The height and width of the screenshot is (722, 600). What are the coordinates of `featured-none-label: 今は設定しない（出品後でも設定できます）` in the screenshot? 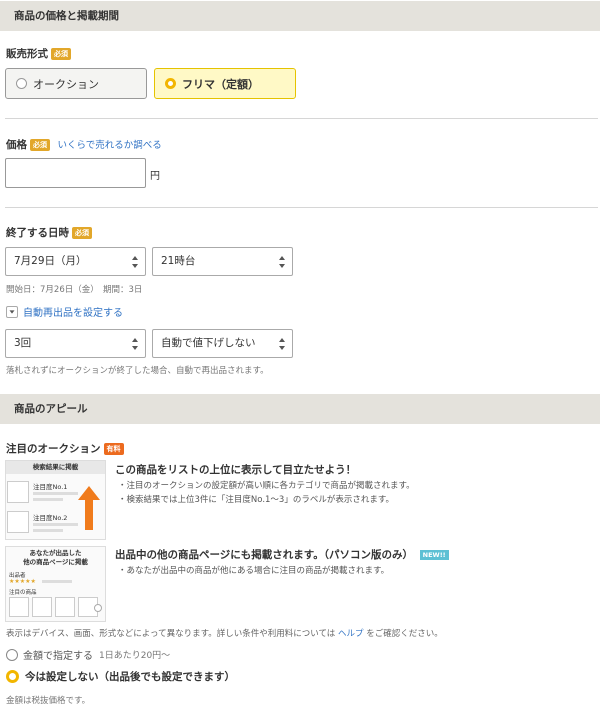 It's located at (130, 677).